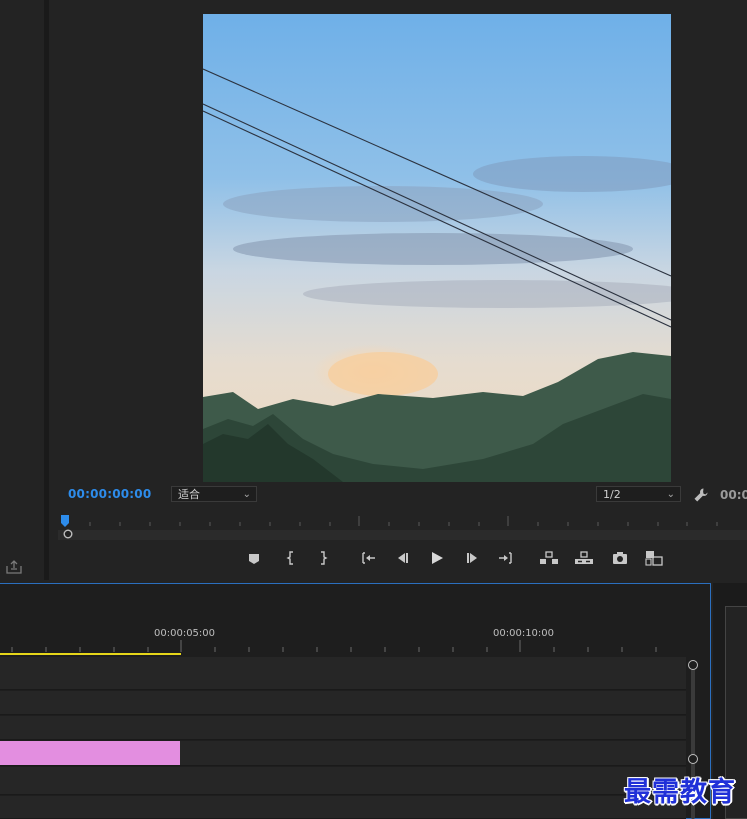 The height and width of the screenshot is (819, 747). I want to click on watermark-text: 最需教育, so click(680, 792).